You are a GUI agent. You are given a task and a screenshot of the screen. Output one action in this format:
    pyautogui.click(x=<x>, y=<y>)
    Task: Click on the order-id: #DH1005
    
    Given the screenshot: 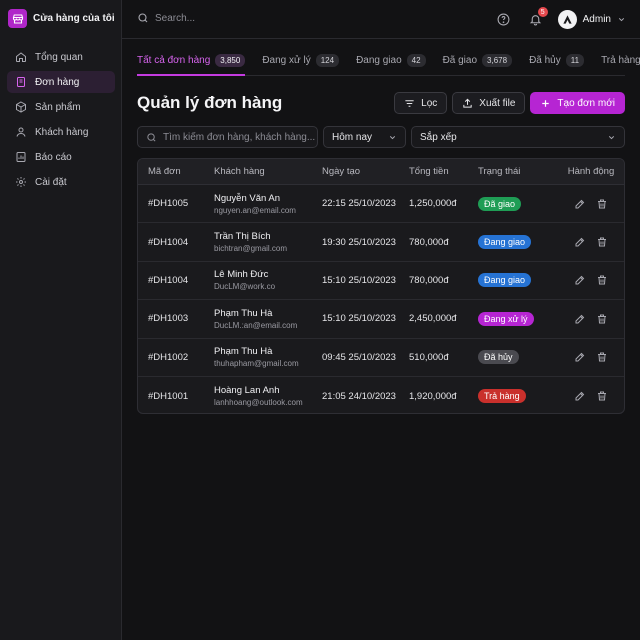 What is the action you would take?
    pyautogui.click(x=176, y=203)
    